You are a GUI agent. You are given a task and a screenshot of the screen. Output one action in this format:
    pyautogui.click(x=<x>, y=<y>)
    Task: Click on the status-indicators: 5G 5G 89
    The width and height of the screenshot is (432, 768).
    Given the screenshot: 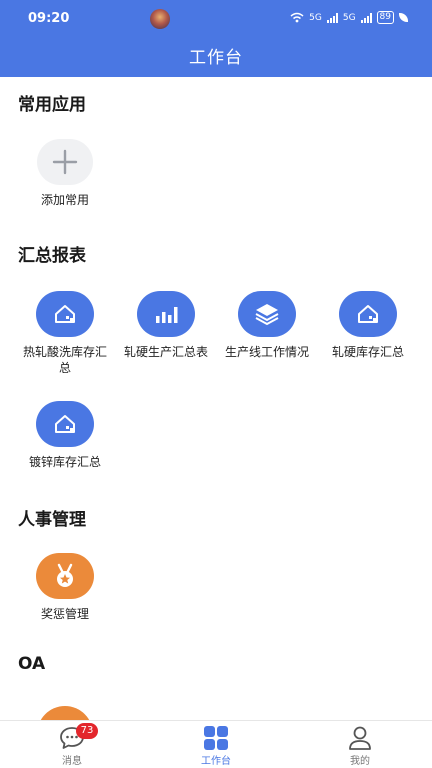 What is the action you would take?
    pyautogui.click(x=349, y=17)
    